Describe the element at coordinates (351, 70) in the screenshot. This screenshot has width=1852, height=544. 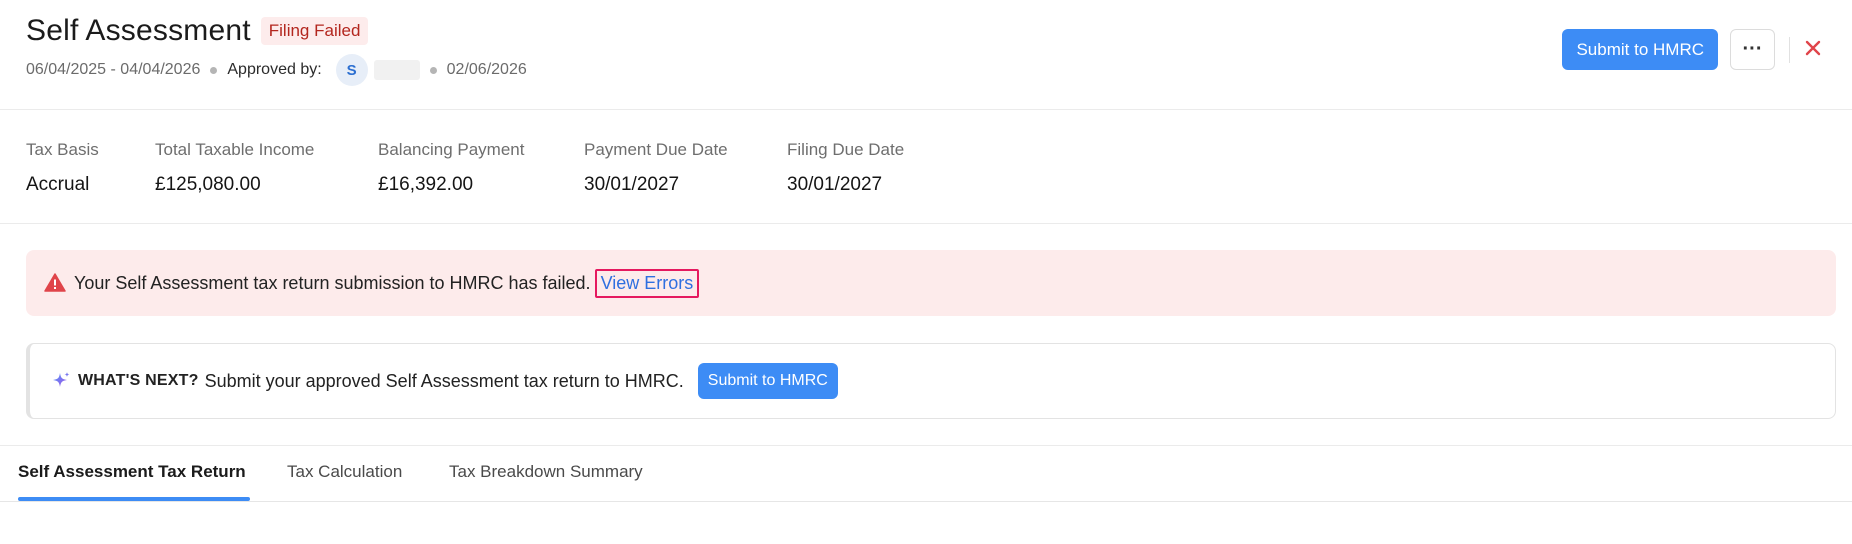
I see `avatar: S` at that location.